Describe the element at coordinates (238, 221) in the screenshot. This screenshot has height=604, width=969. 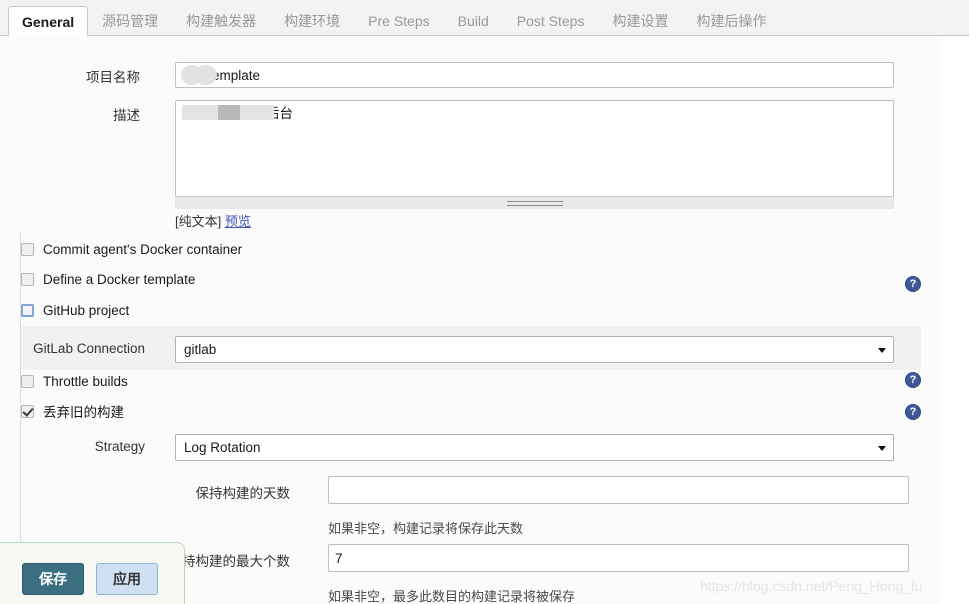
I see `preview-link: 预览` at that location.